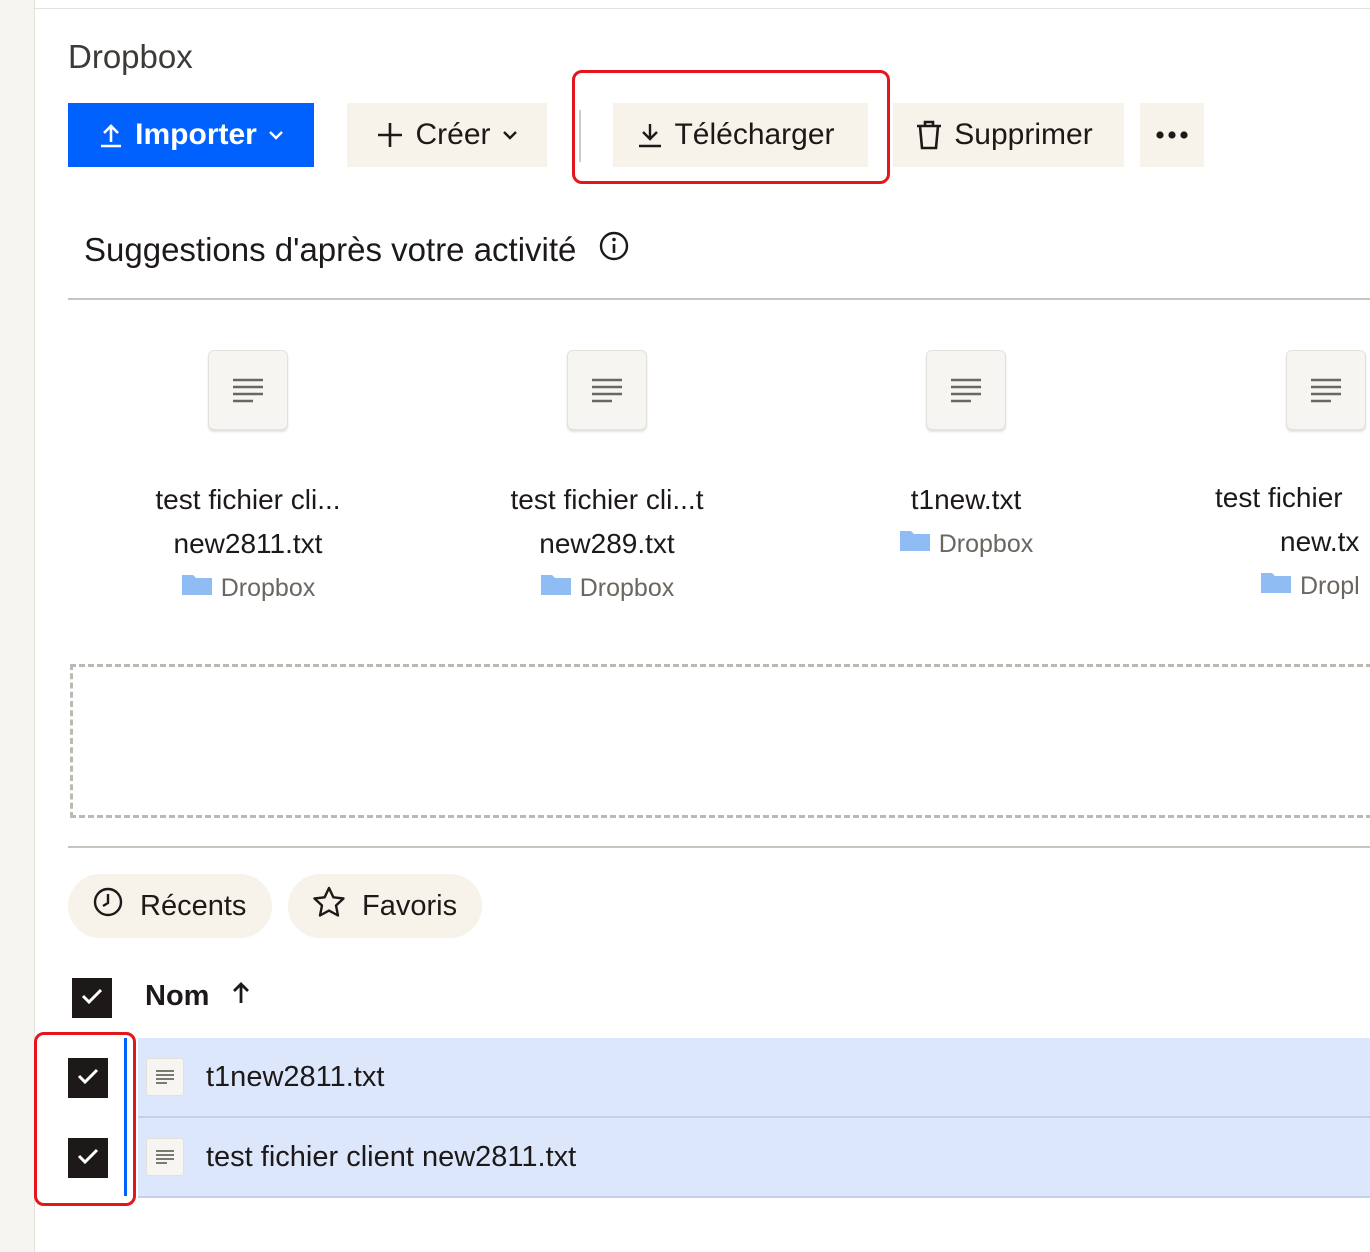  I want to click on suggestion-name: t1new.txt, so click(966, 499).